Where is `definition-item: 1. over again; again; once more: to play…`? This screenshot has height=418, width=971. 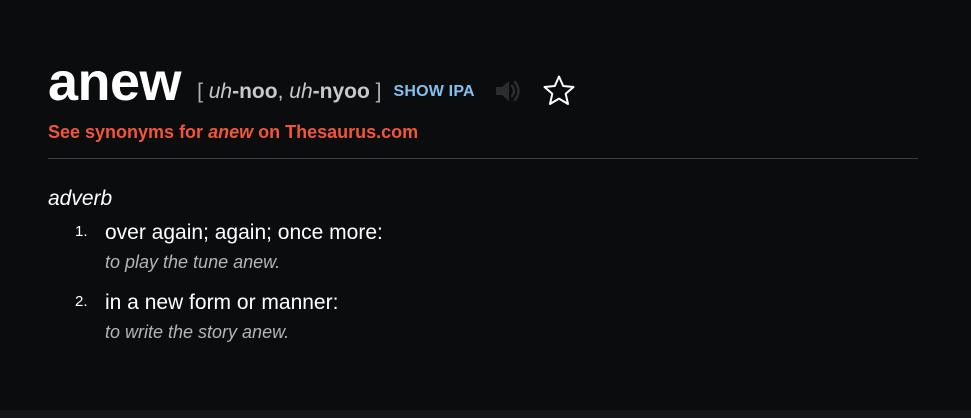
definition-item: 1. over again; again; once more: to play… is located at coordinates (496, 246).